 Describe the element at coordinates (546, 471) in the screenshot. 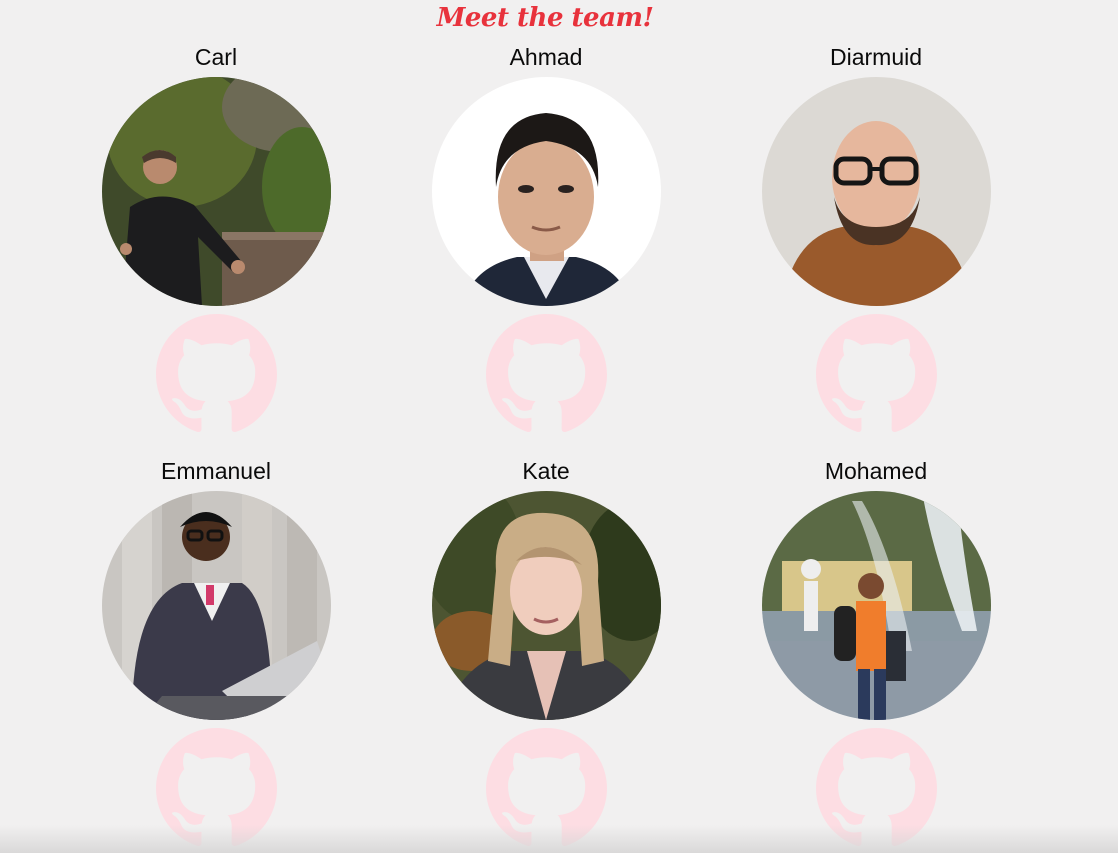

I see `member-name: Kate` at that location.